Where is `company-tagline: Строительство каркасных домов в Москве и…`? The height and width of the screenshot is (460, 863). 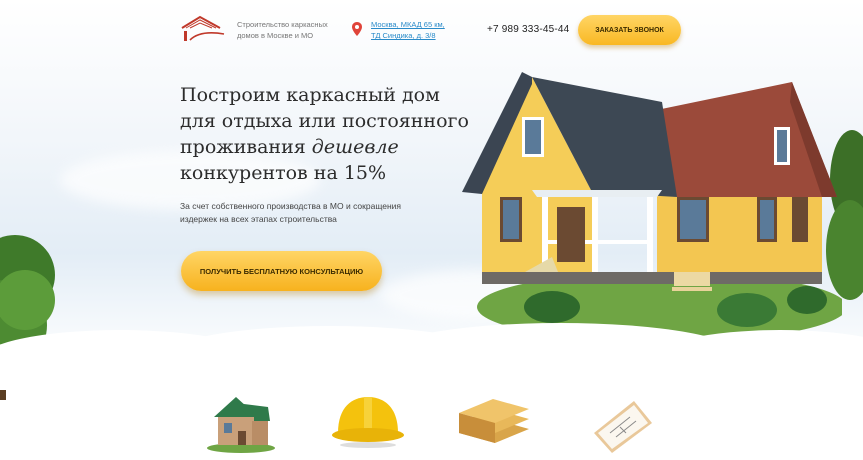 company-tagline: Строительство каркасных домов в Москве и… is located at coordinates (282, 30).